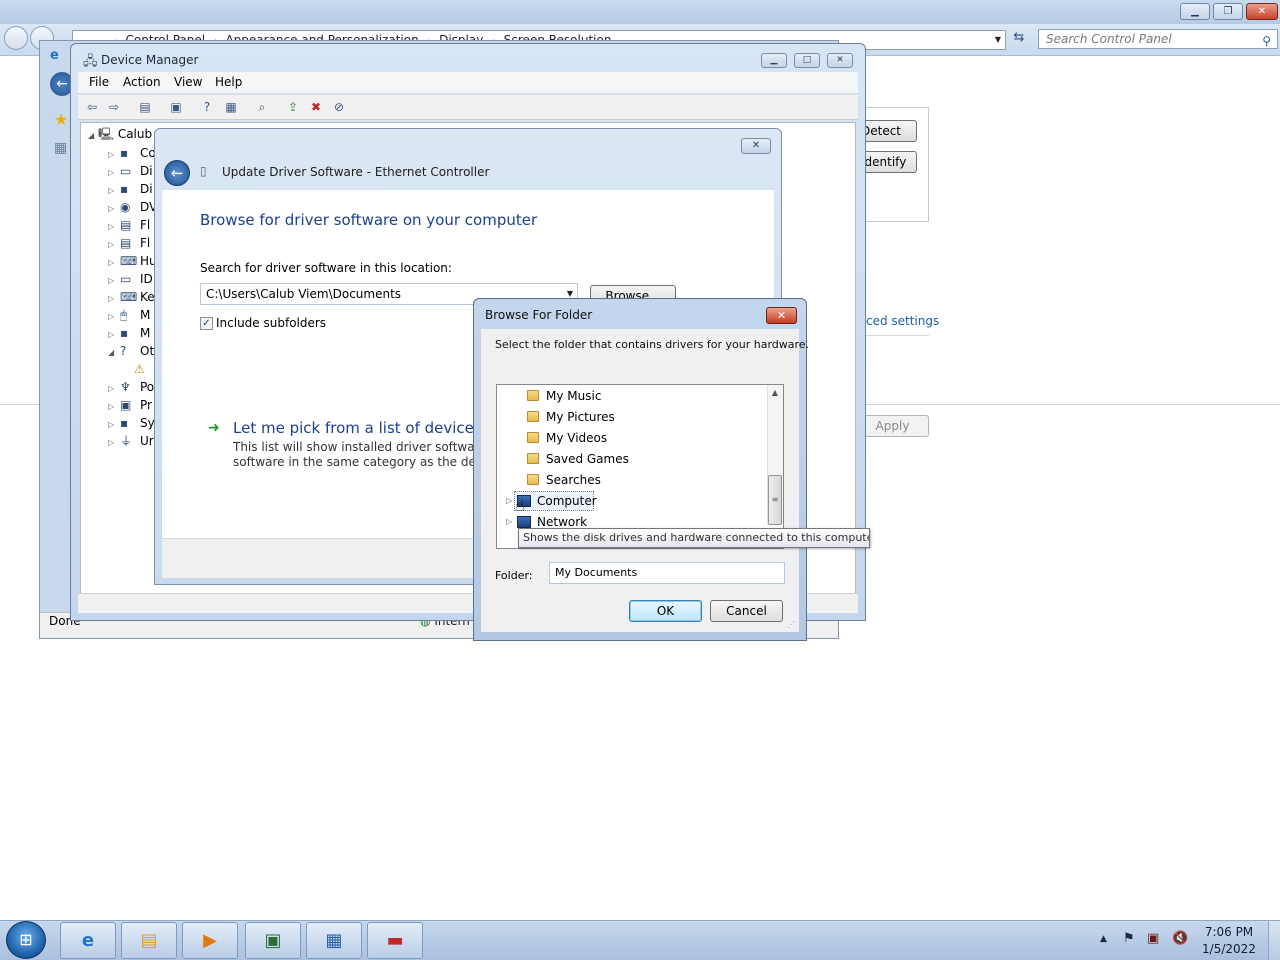 The image size is (1280, 960). What do you see at coordinates (99, 82) in the screenshot?
I see `menu-file: File` at bounding box center [99, 82].